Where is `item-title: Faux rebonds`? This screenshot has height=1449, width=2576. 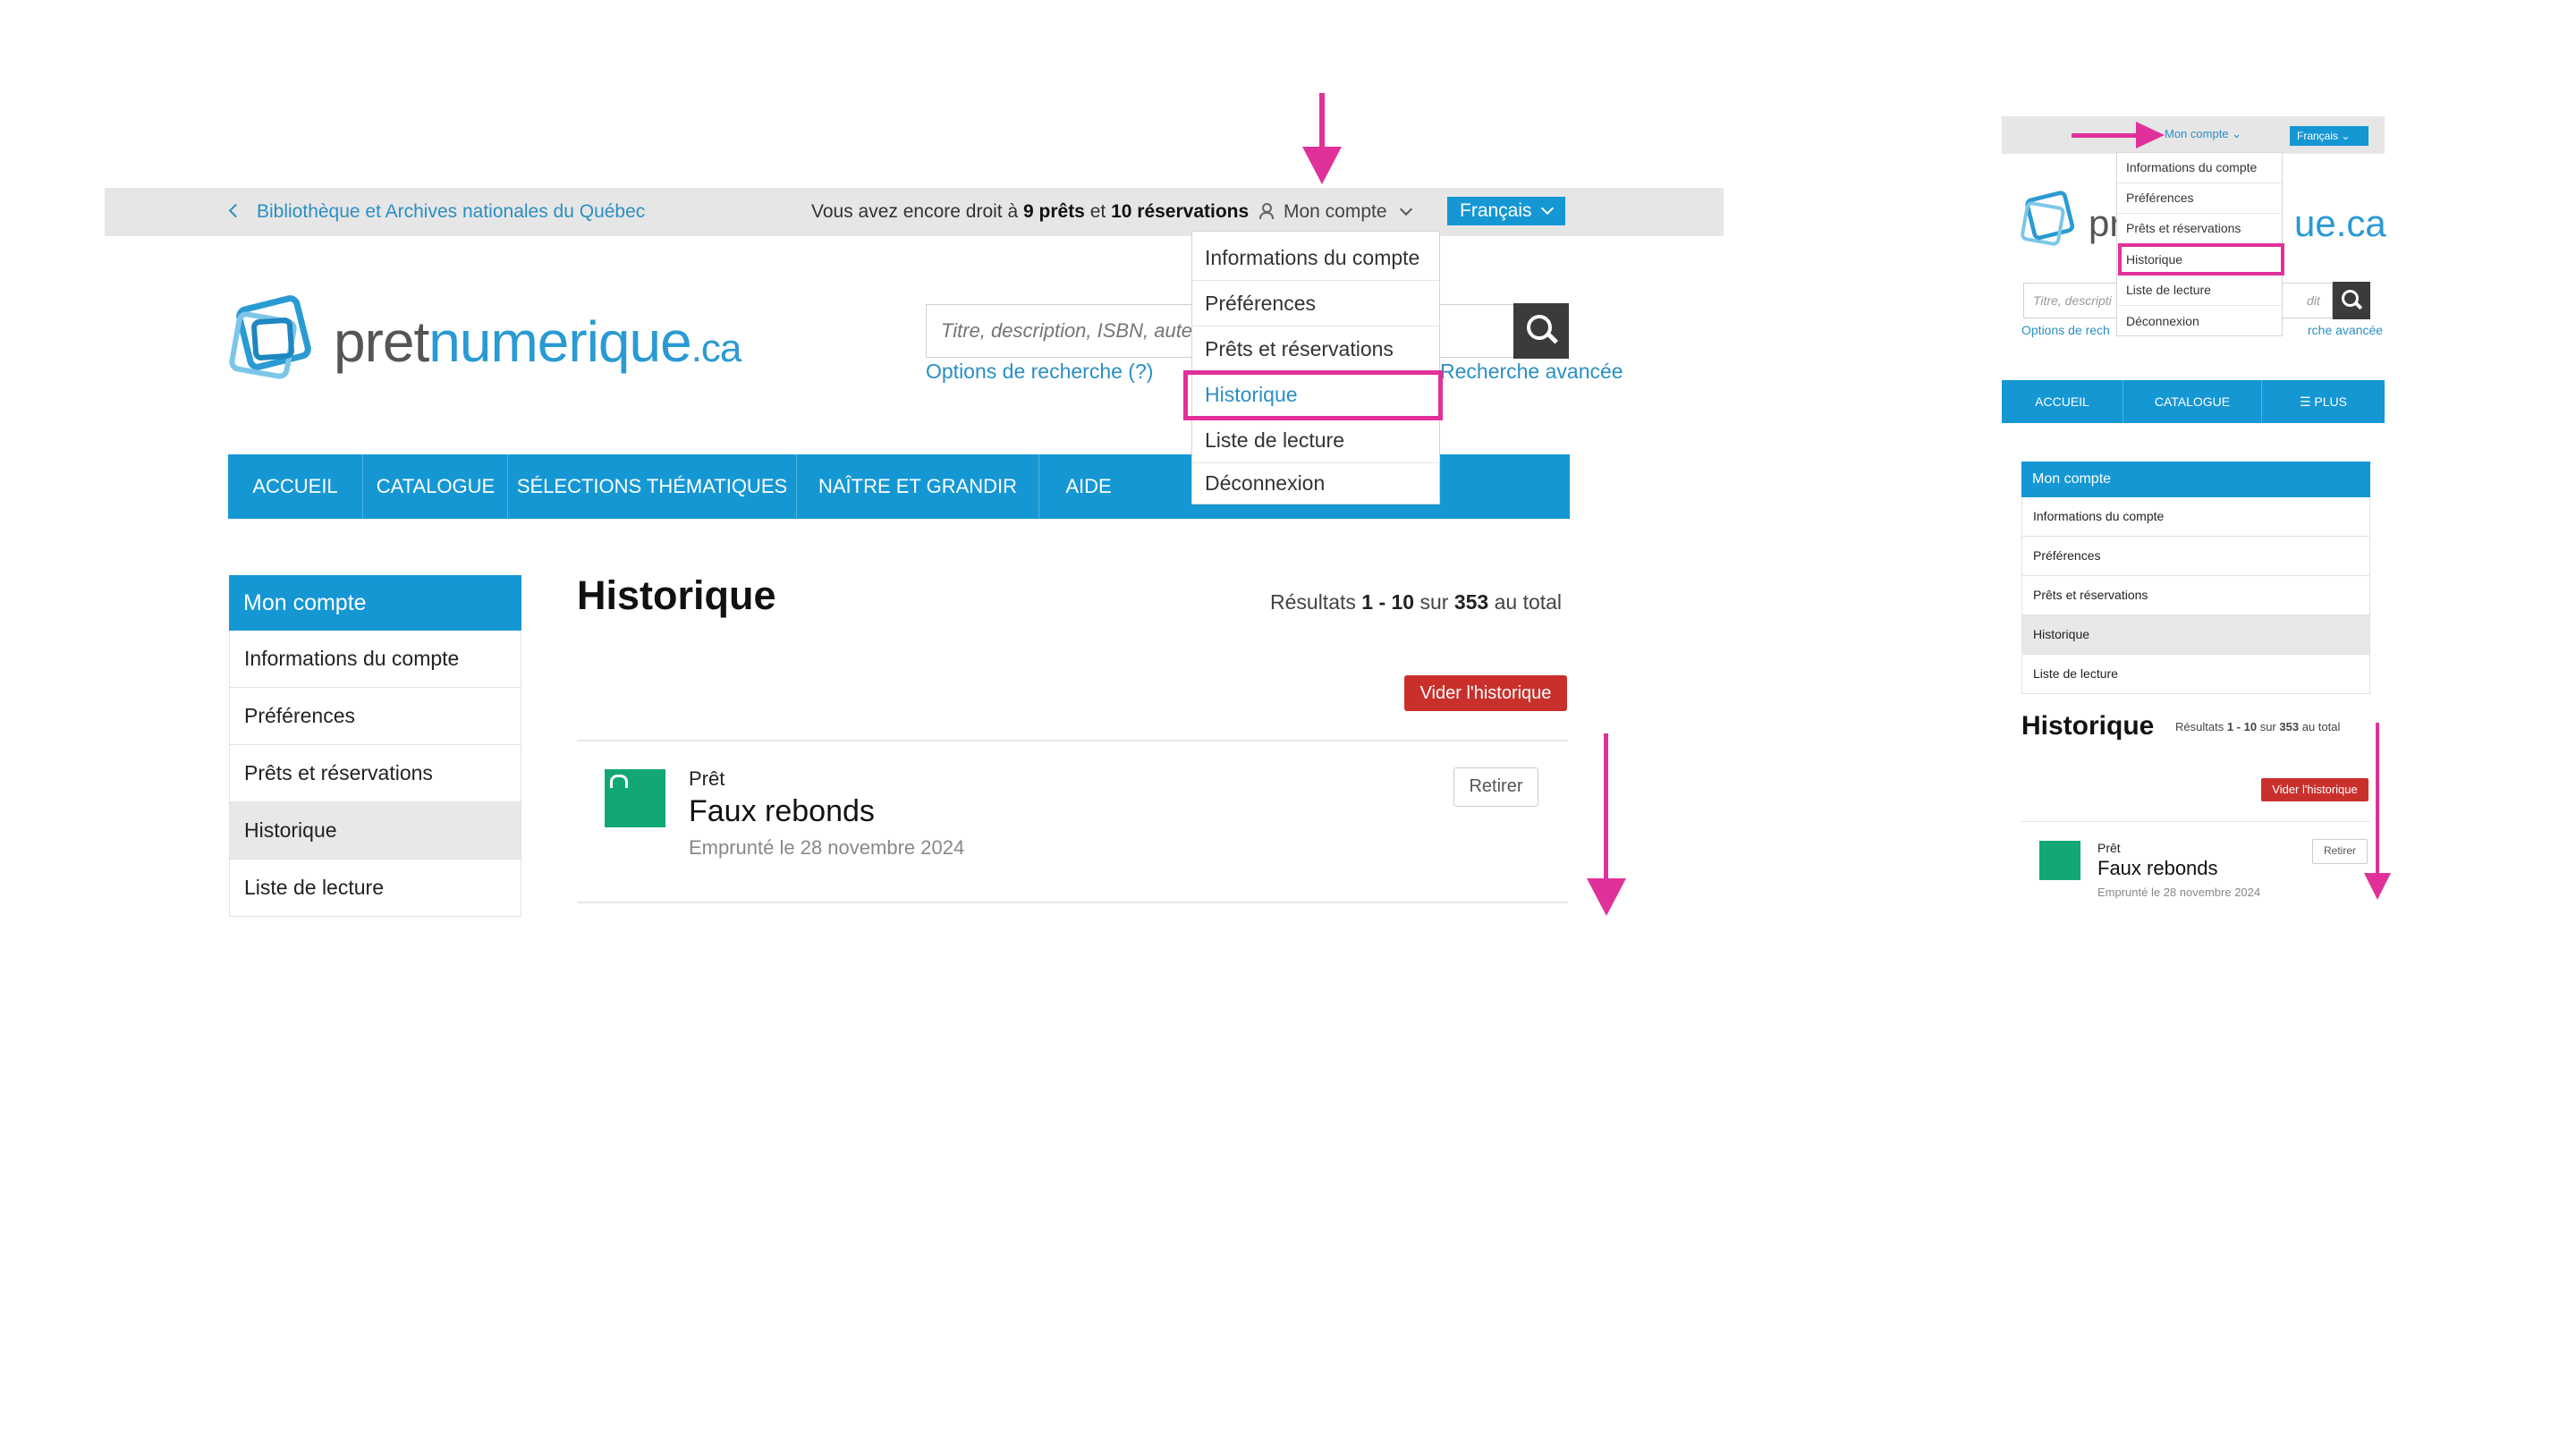
item-title: Faux rebonds is located at coordinates (782, 811).